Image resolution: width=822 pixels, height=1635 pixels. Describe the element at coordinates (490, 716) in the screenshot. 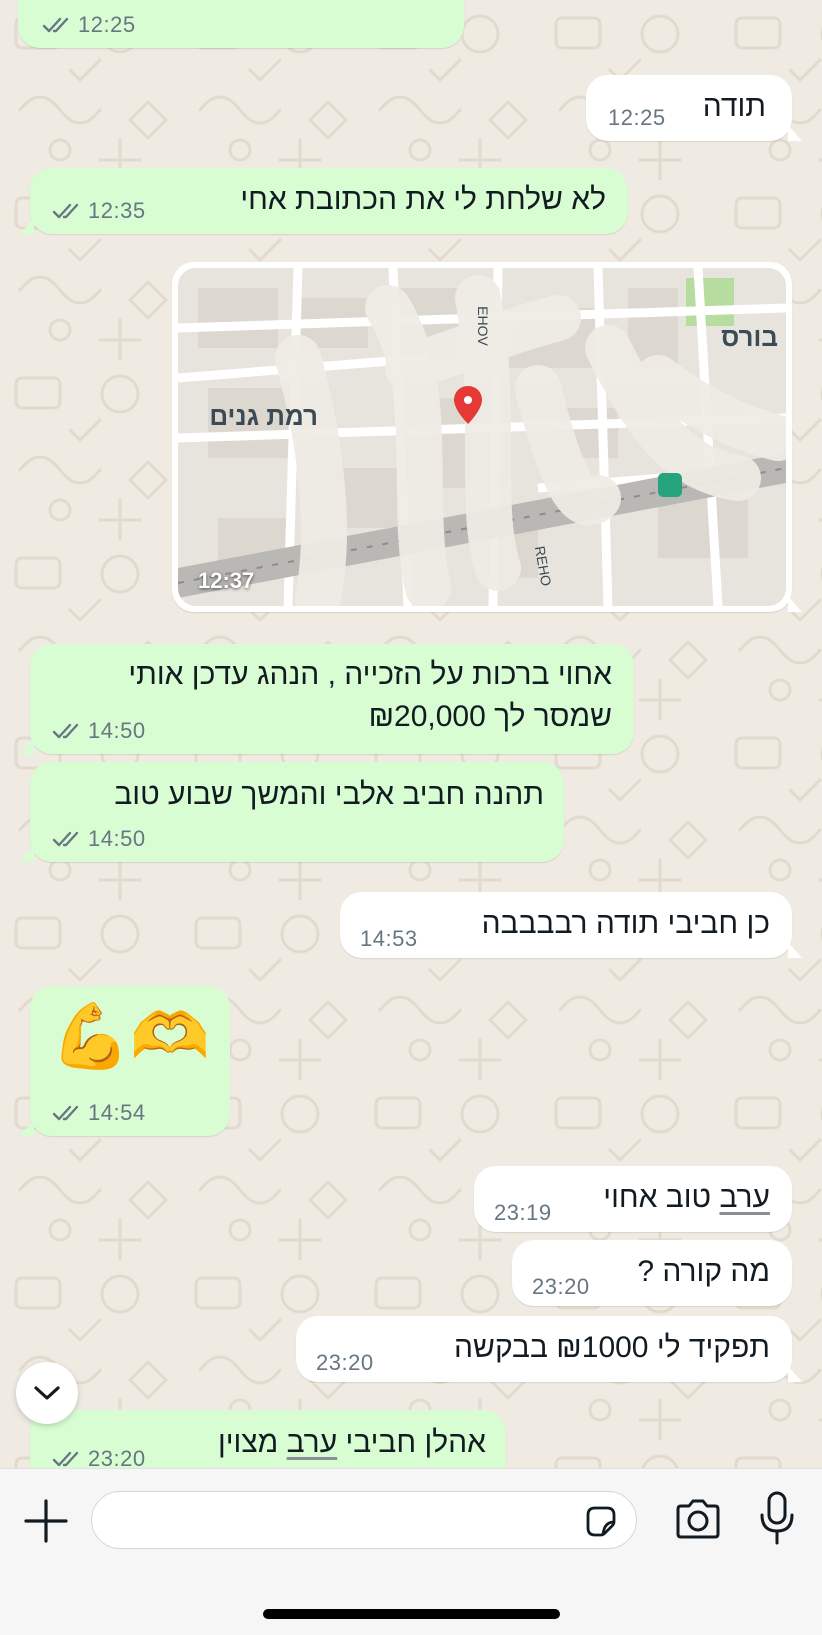

I see `message-text-line-2: שמסר לך ₪20,000` at that location.